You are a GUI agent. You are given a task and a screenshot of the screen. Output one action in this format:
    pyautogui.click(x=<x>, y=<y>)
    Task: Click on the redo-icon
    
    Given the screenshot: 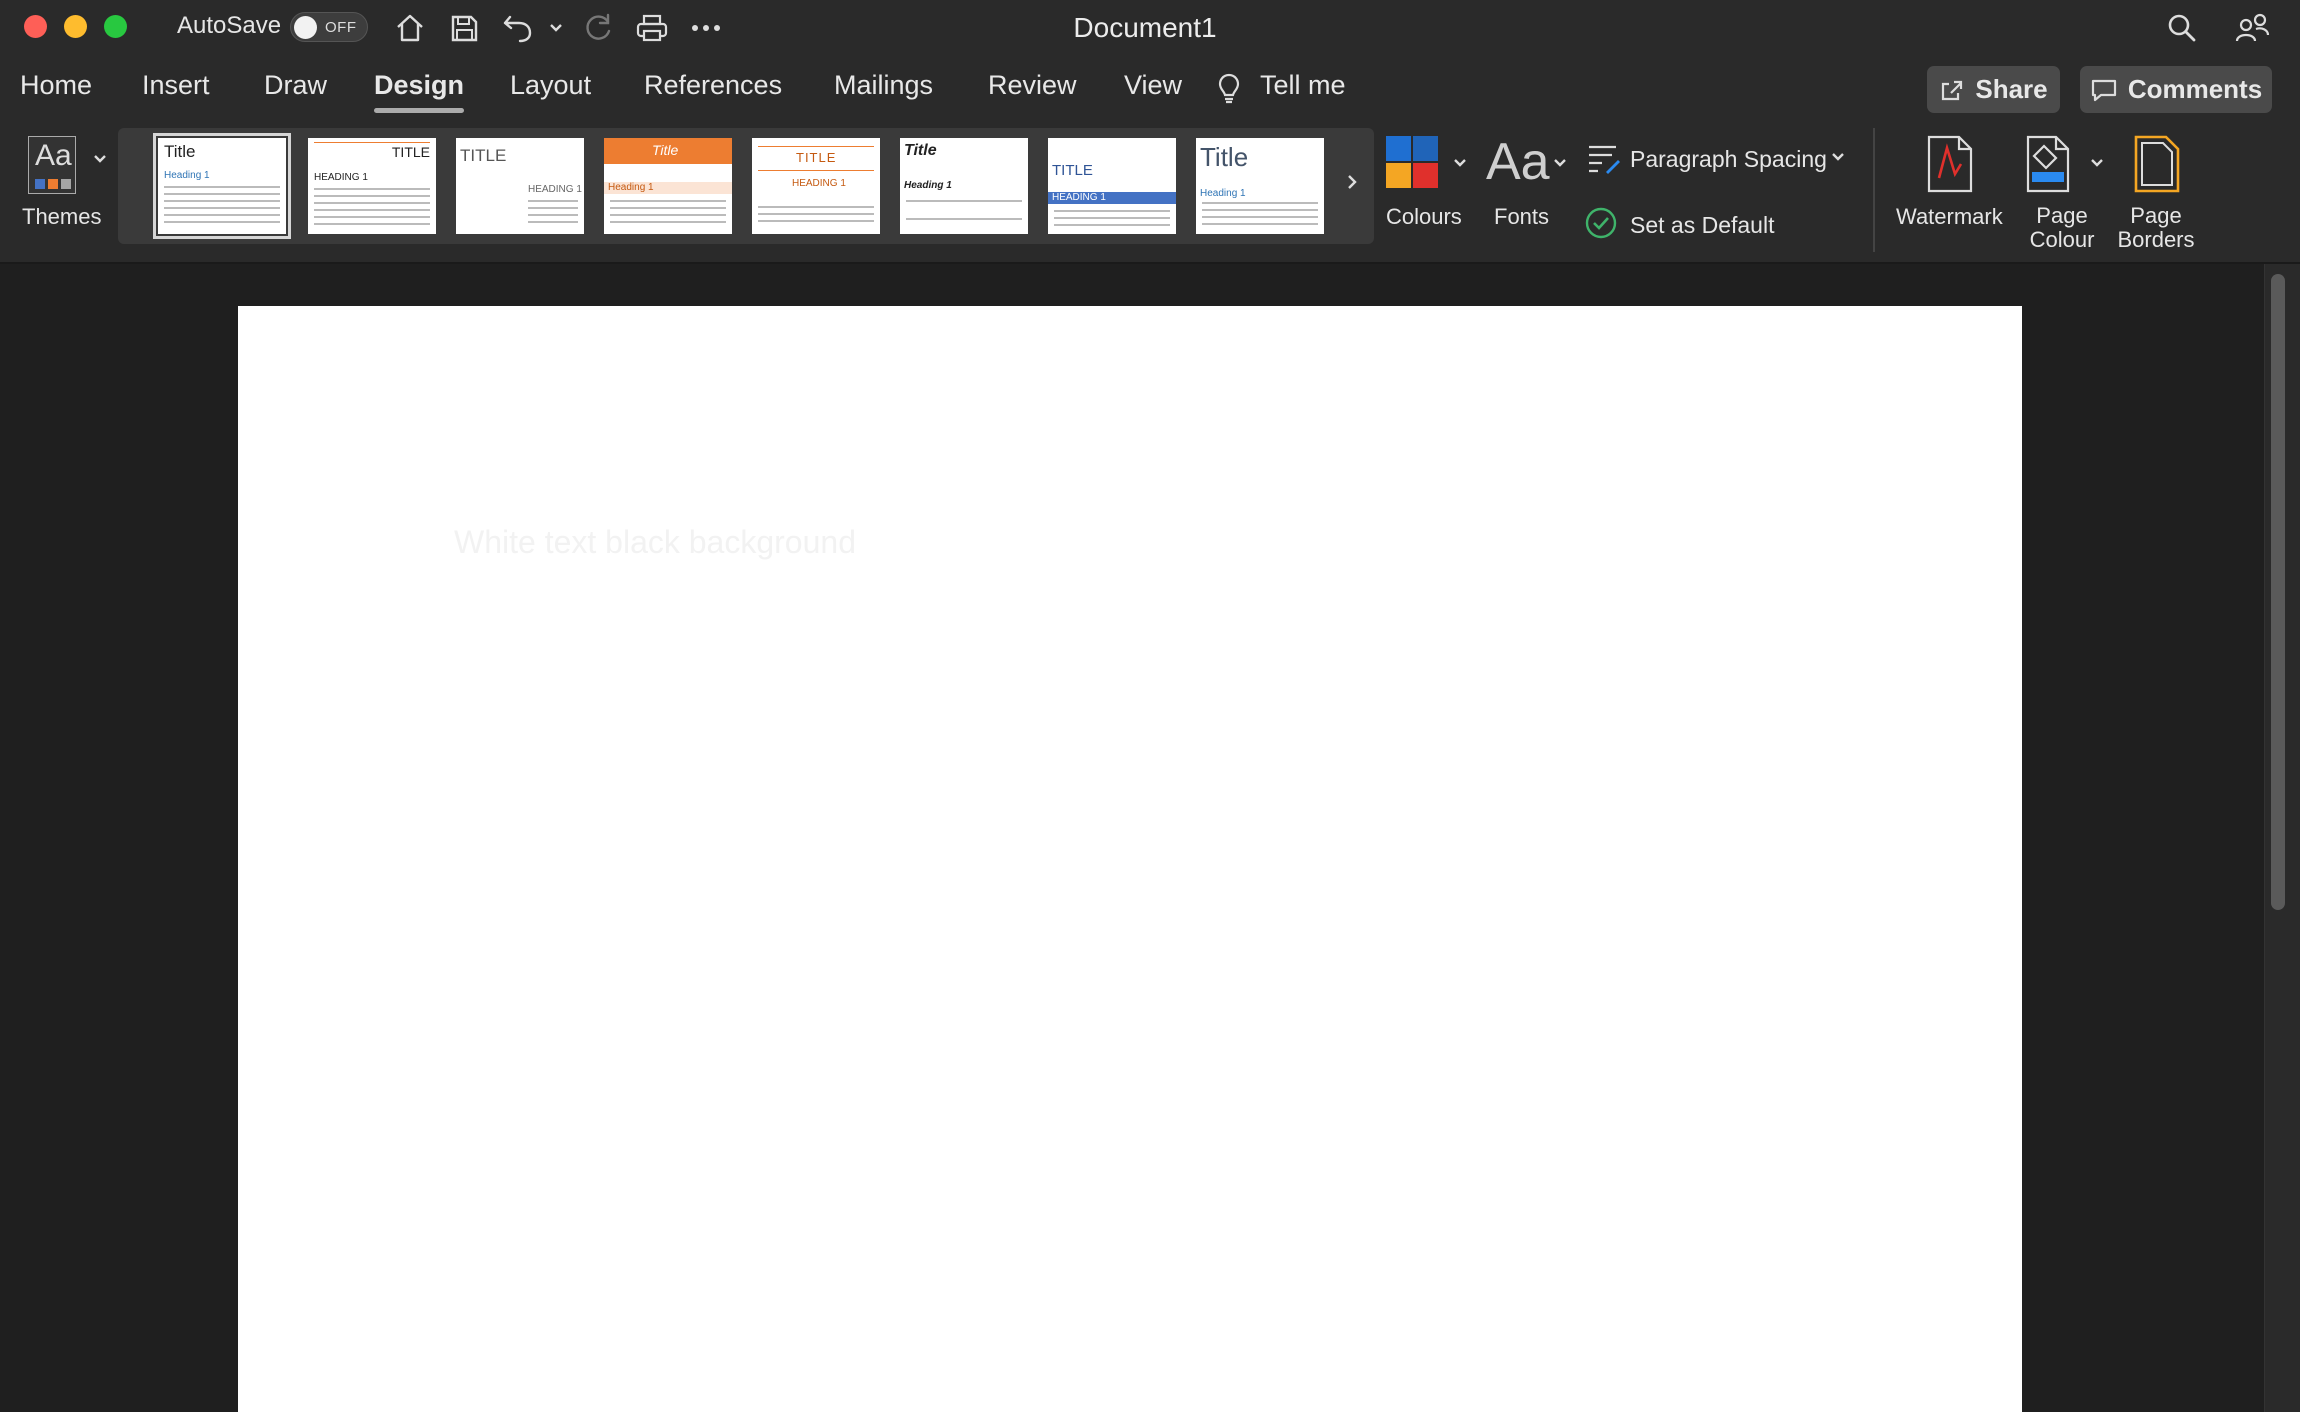 What is the action you would take?
    pyautogui.click(x=598, y=28)
    